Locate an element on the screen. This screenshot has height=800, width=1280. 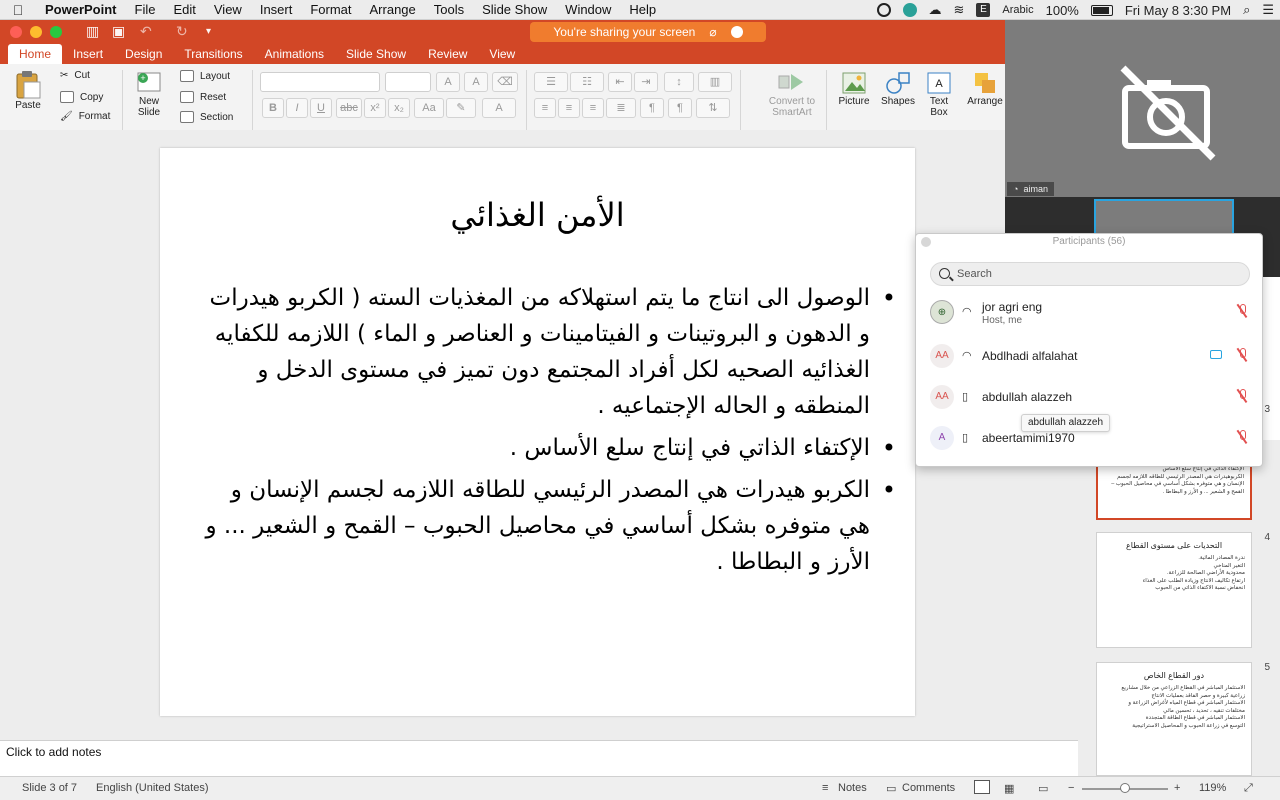
notes-toggle-label: Notes is located at coordinates (852, 788).